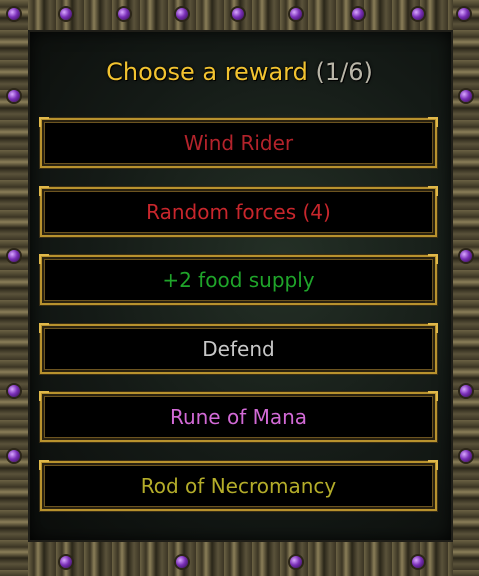 This screenshot has width=479, height=576. Describe the element at coordinates (207, 72) in the screenshot. I see `dialog-title-text: Choose a reward` at that location.